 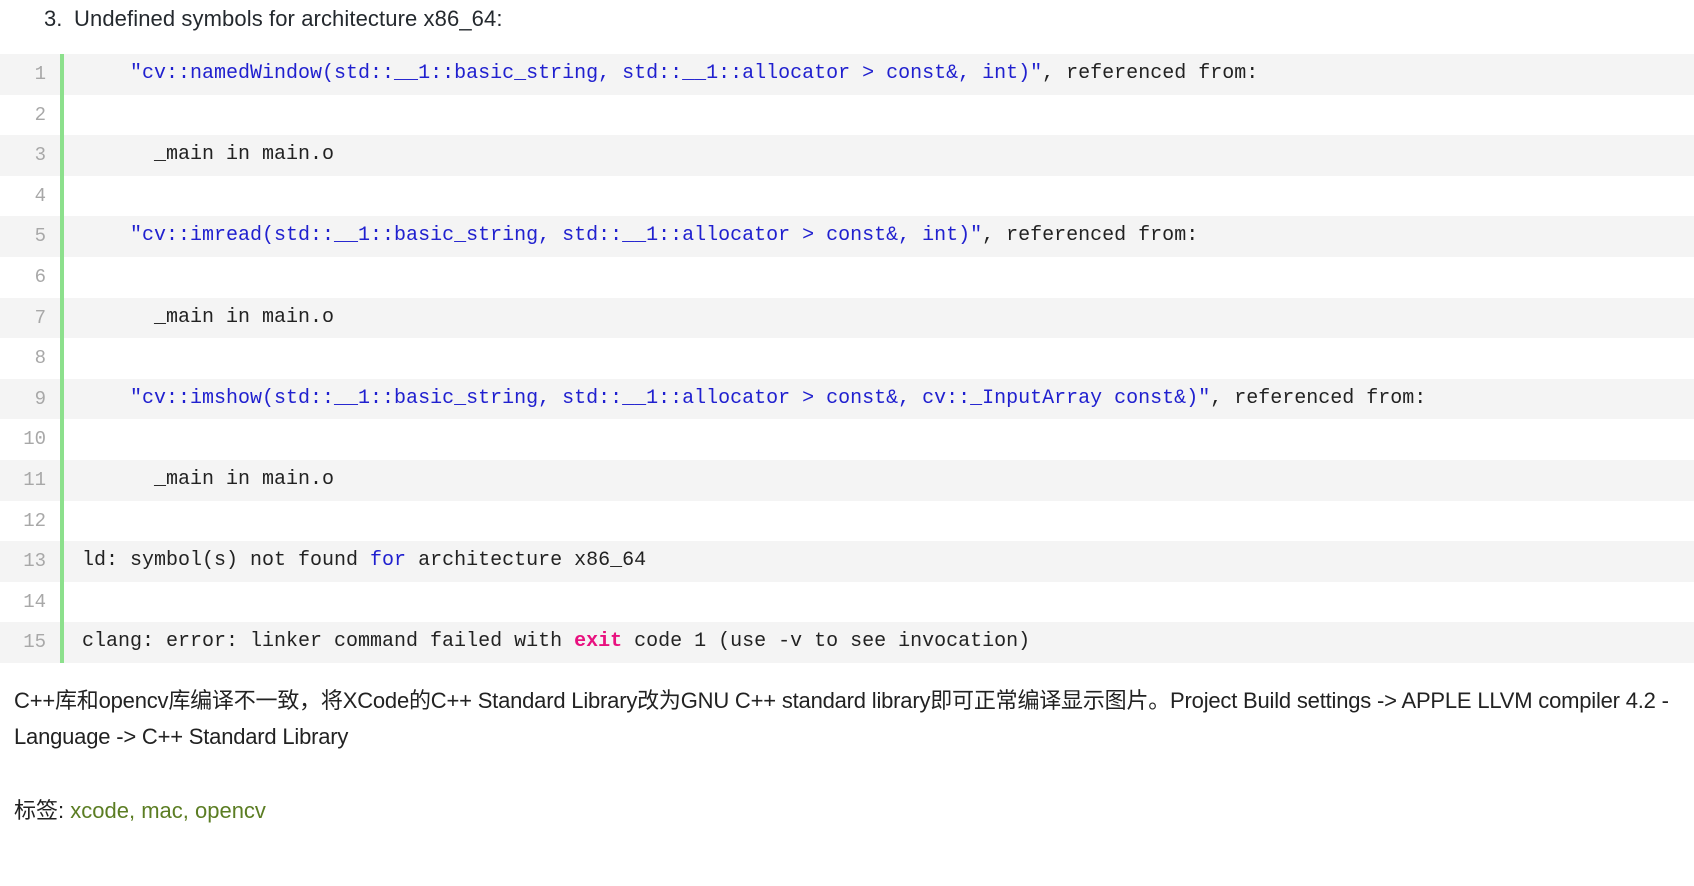 I want to click on tag-link-xcode: xcode, so click(x=99, y=810).